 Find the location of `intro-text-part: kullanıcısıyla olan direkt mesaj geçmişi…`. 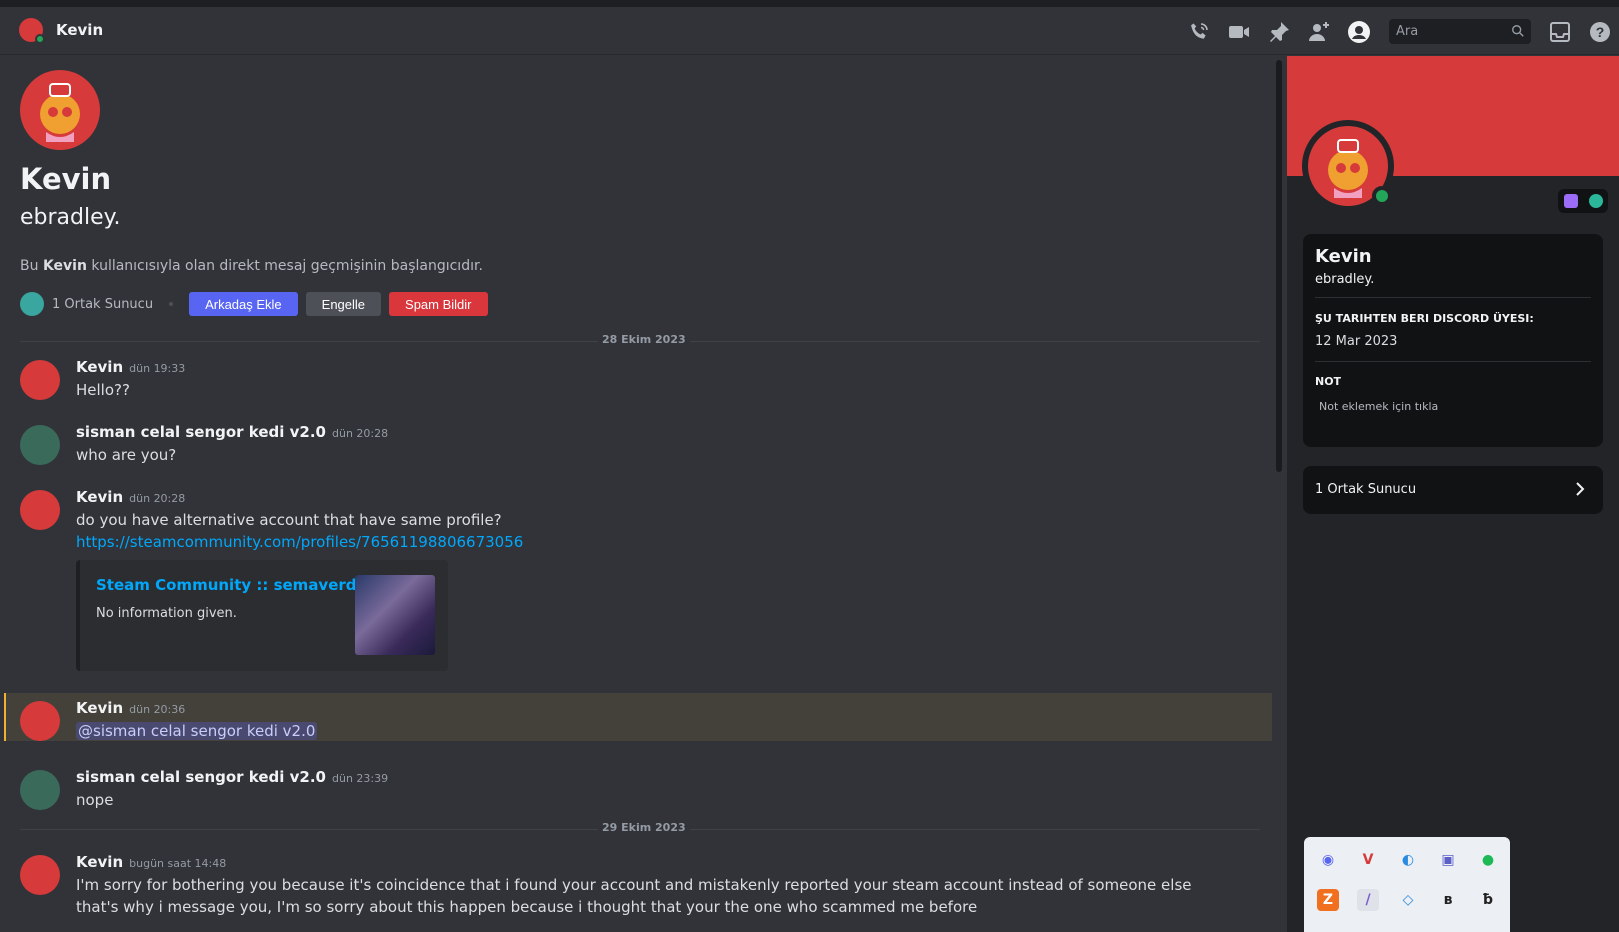

intro-text-part: kullanıcısıyla olan direkt mesaj geçmişi… is located at coordinates (284, 266).